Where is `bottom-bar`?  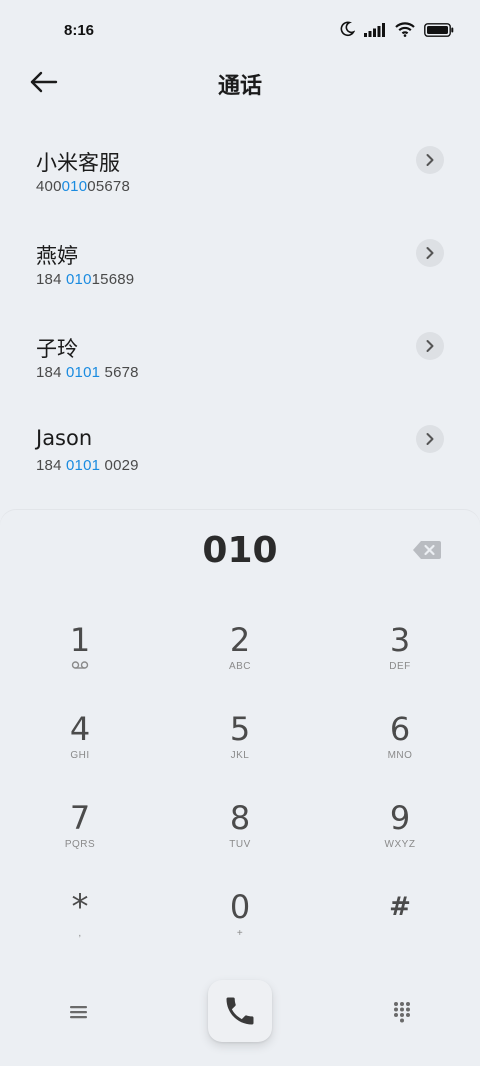 bottom-bar is located at coordinates (240, 1012).